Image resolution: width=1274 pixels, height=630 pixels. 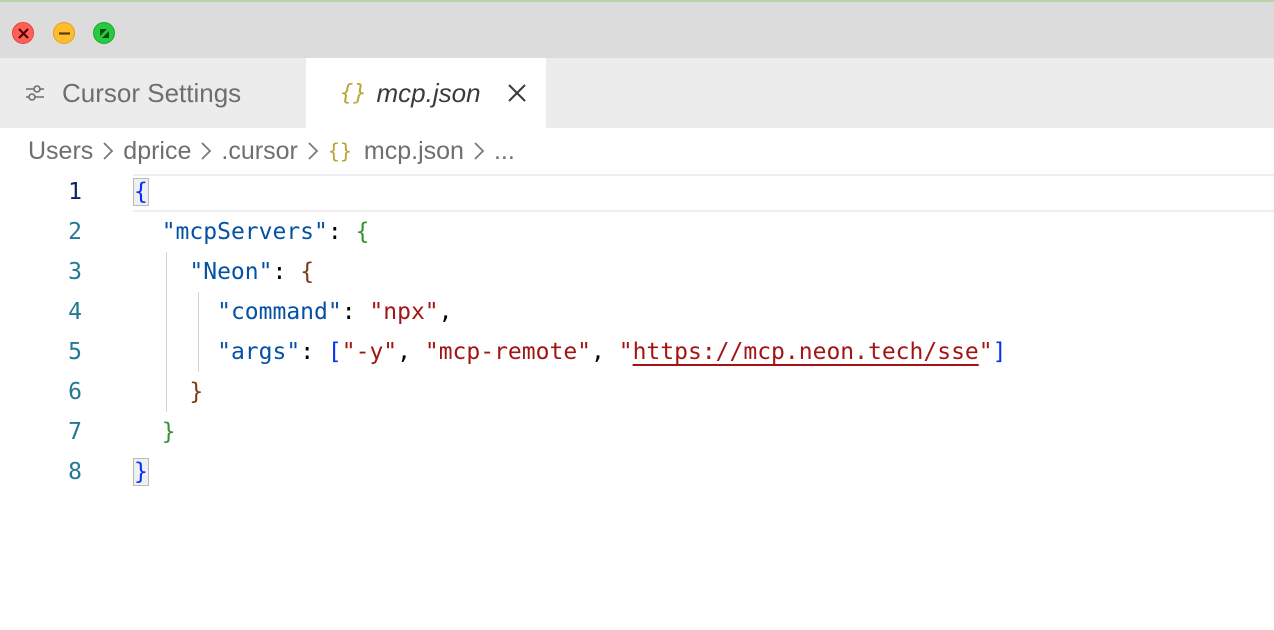 I want to click on tab-mcp-json: {} mcp.json, so click(x=426, y=93).